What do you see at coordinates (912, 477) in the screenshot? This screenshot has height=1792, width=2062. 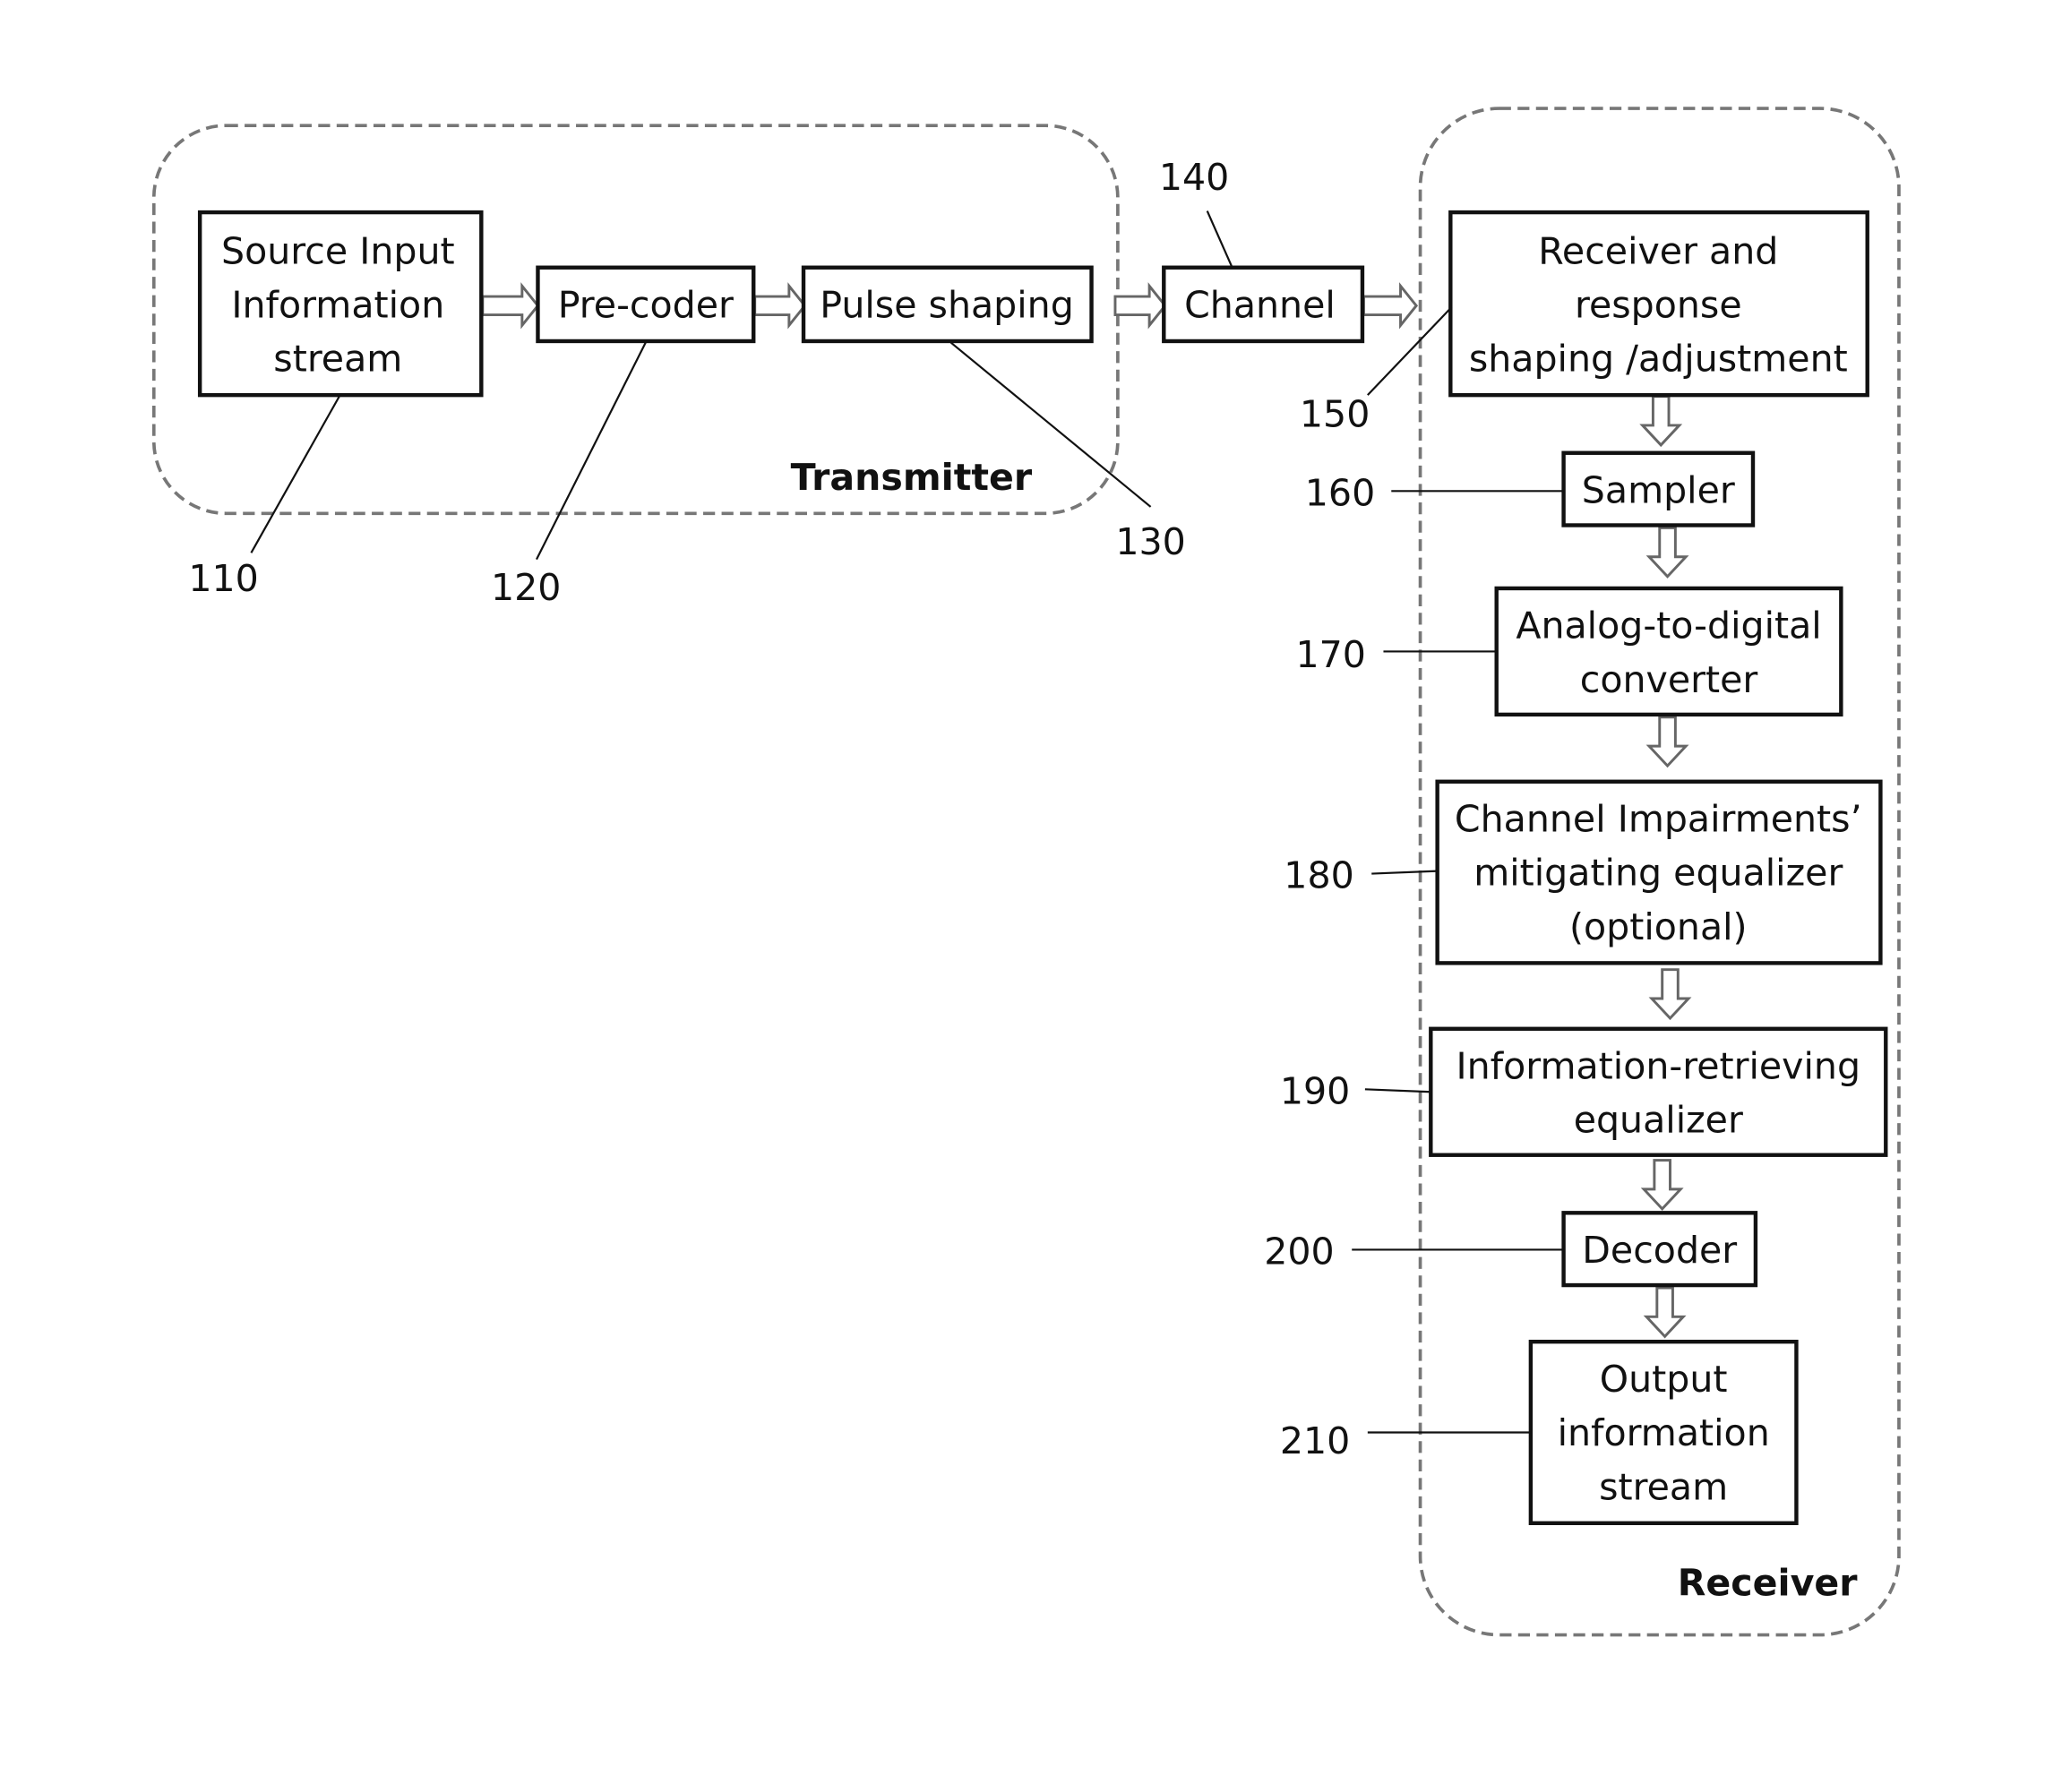 I see `transmitter-group-title: Transmitter` at bounding box center [912, 477].